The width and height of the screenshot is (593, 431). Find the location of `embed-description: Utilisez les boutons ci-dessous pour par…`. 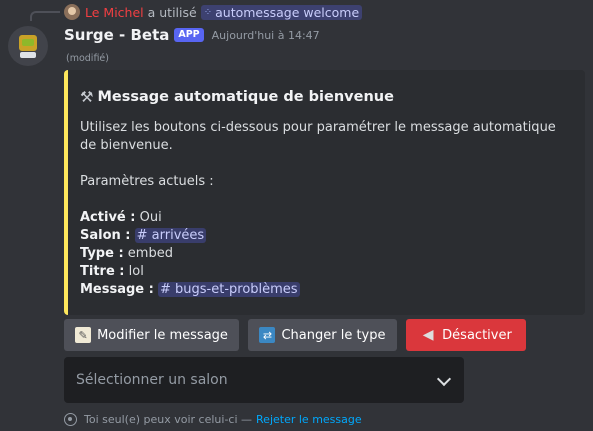

embed-description: Utilisez les boutons ci-dessous pour par… is located at coordinates (318, 136).